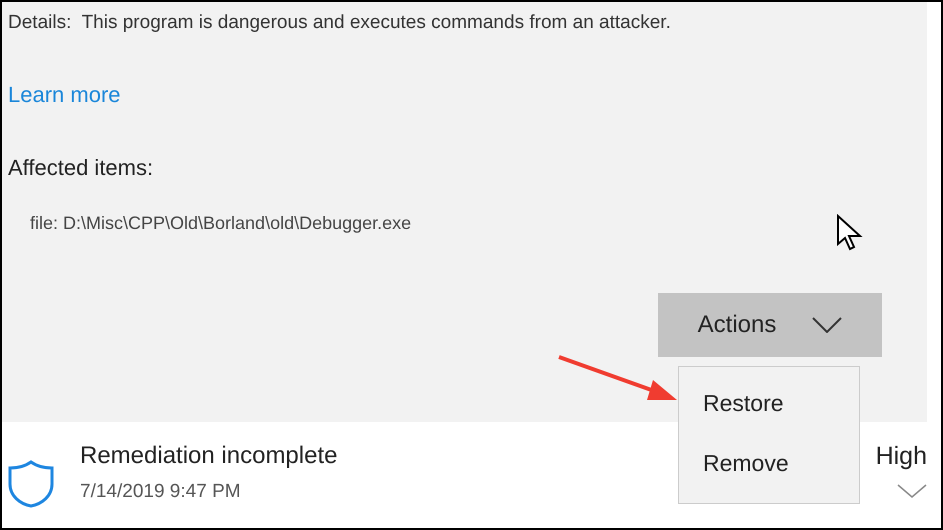 The image size is (943, 530). Describe the element at coordinates (221, 223) in the screenshot. I see `affected-item-path: file: D:\Misc\CPP\Old\Borland\old\Debugger.exe` at that location.